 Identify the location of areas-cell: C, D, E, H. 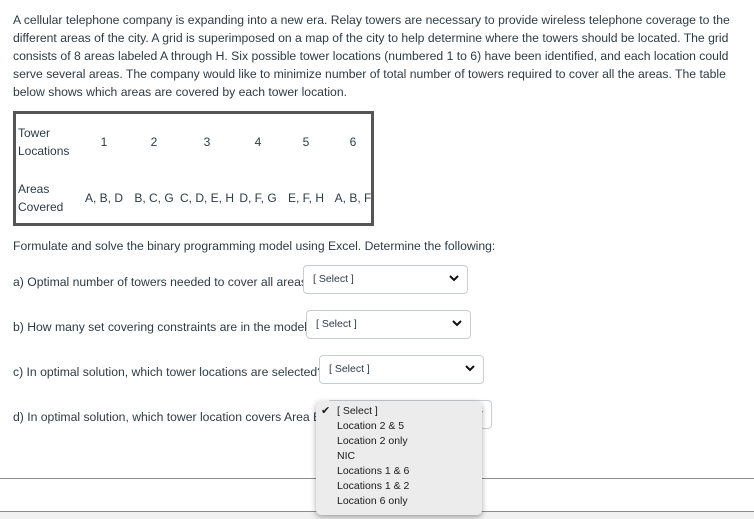
(206, 198).